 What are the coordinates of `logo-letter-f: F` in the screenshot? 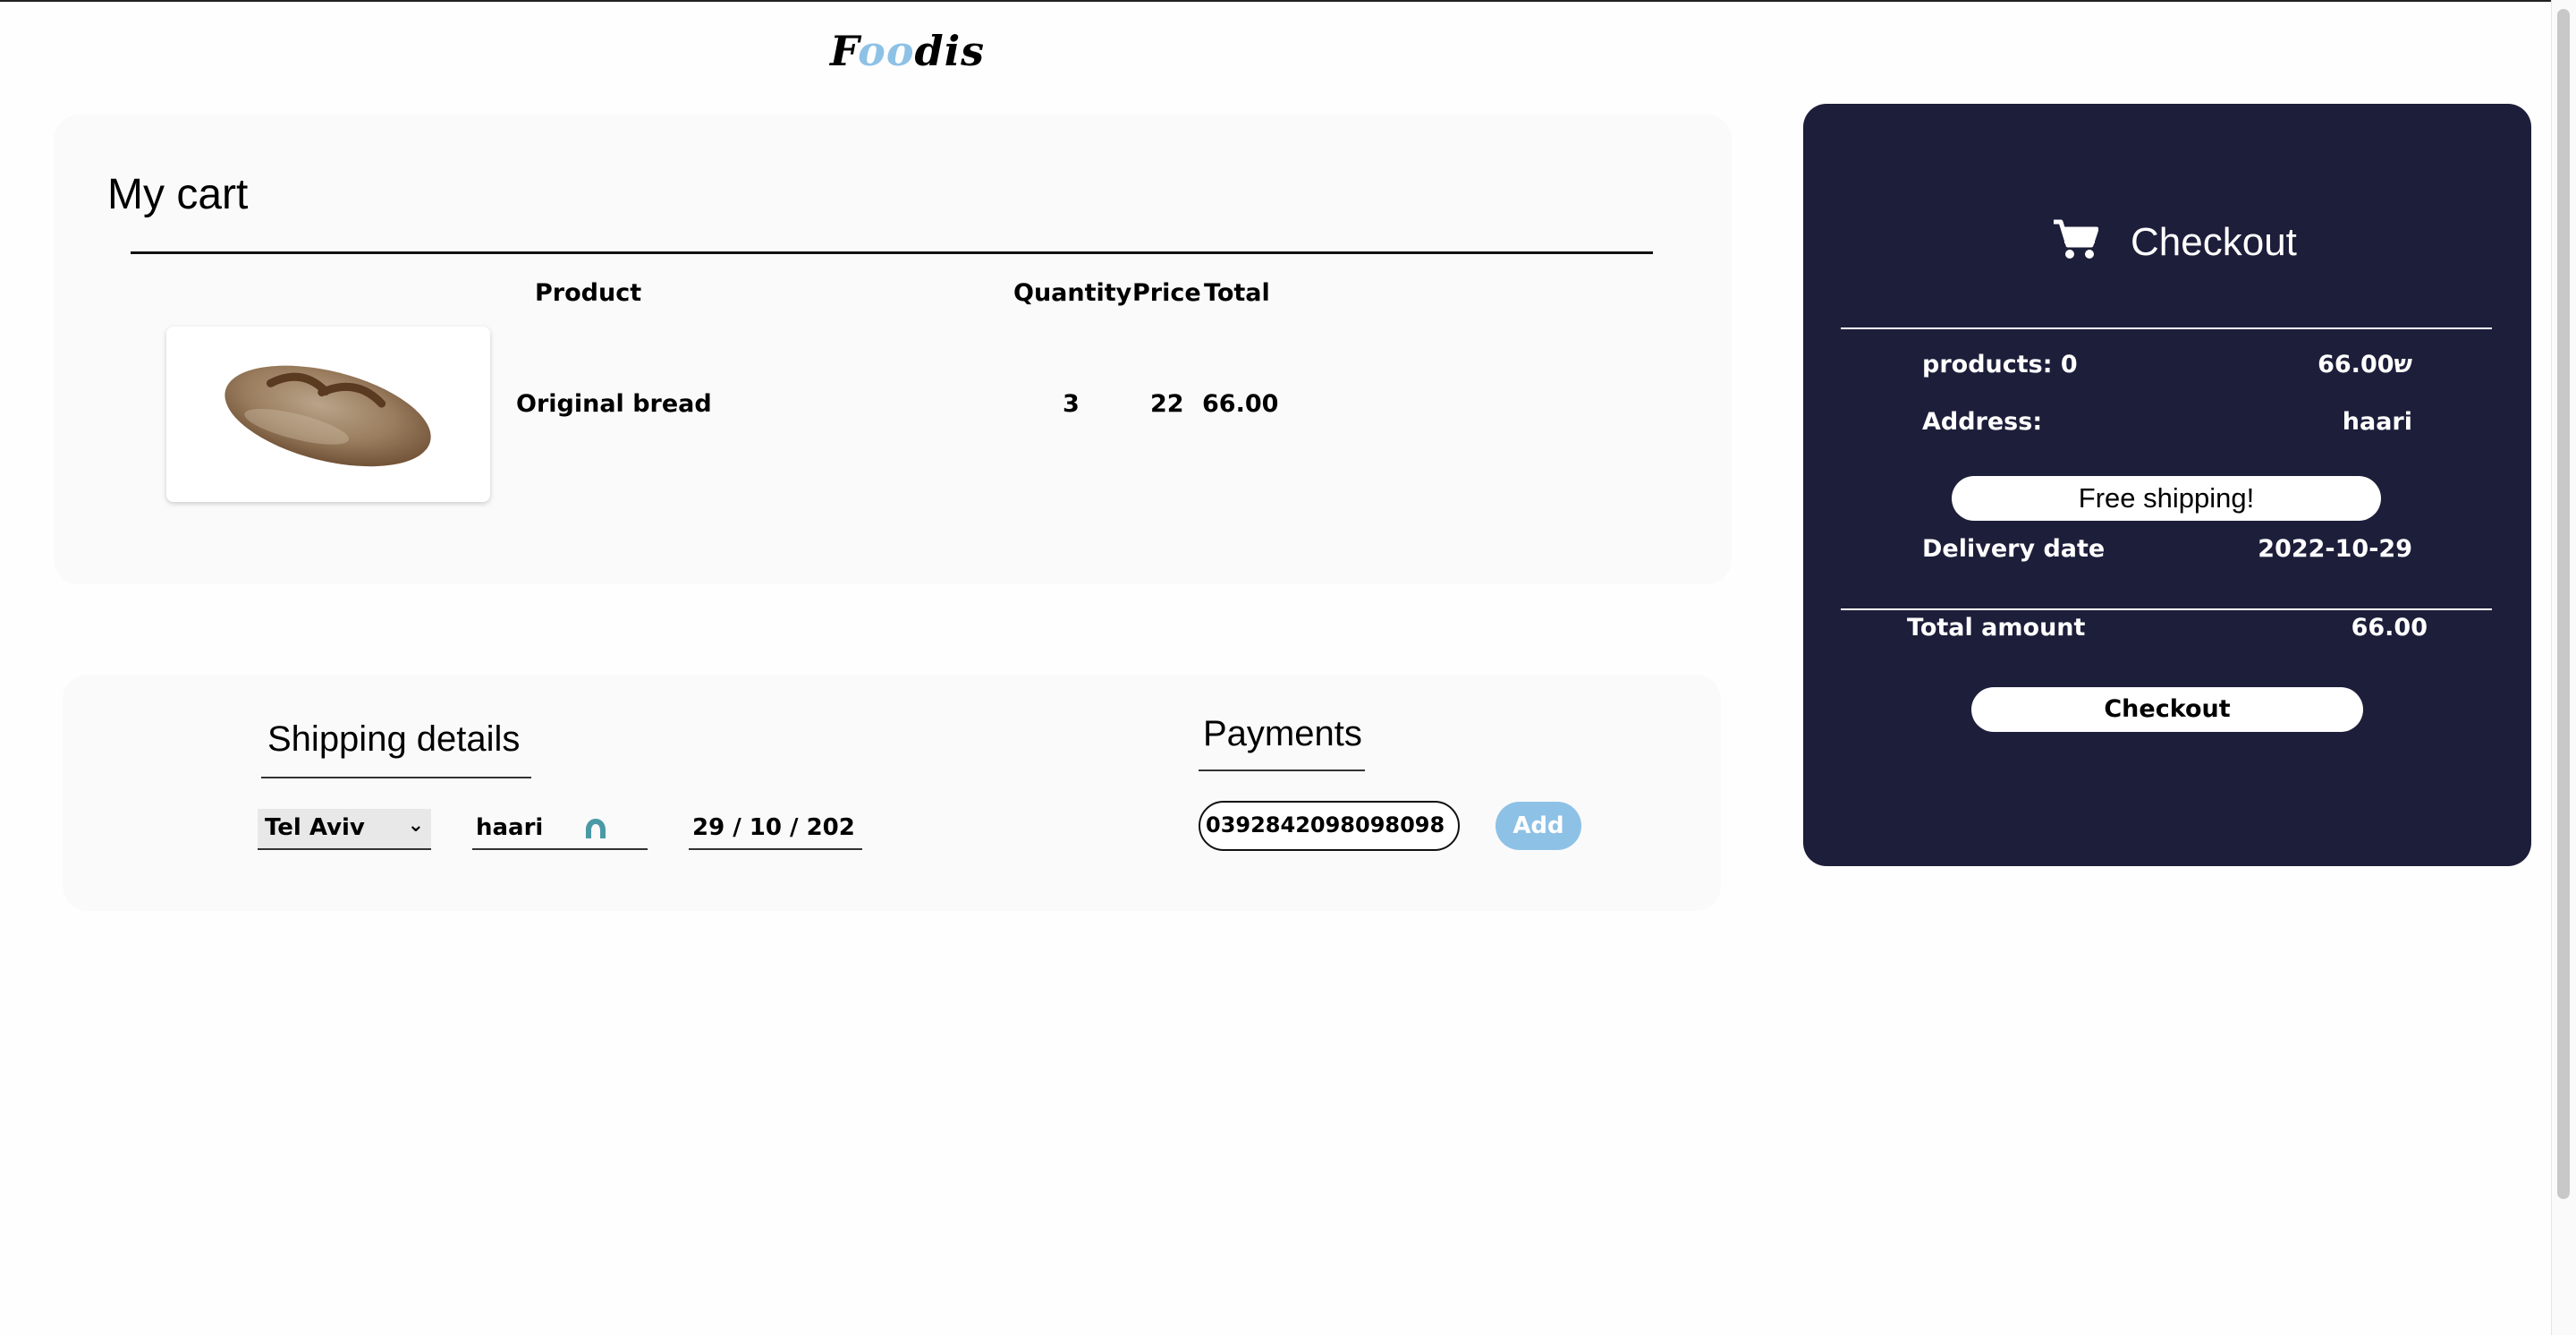 It's located at (844, 51).